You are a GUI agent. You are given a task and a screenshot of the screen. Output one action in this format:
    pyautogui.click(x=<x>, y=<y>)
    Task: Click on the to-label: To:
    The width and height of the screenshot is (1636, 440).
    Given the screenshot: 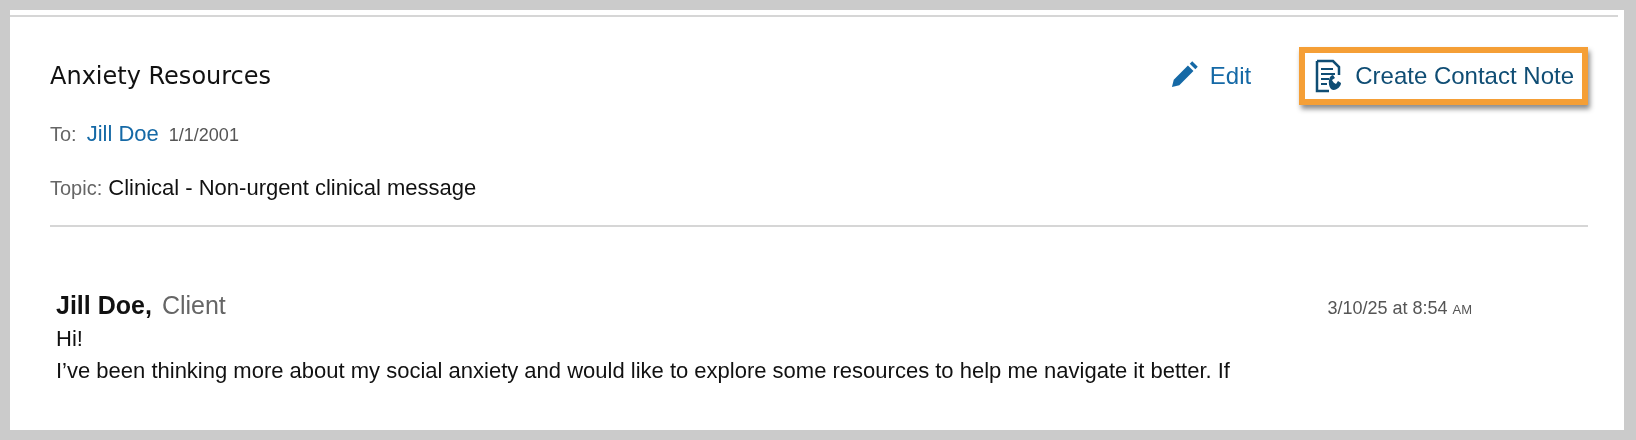 What is the action you would take?
    pyautogui.click(x=63, y=134)
    